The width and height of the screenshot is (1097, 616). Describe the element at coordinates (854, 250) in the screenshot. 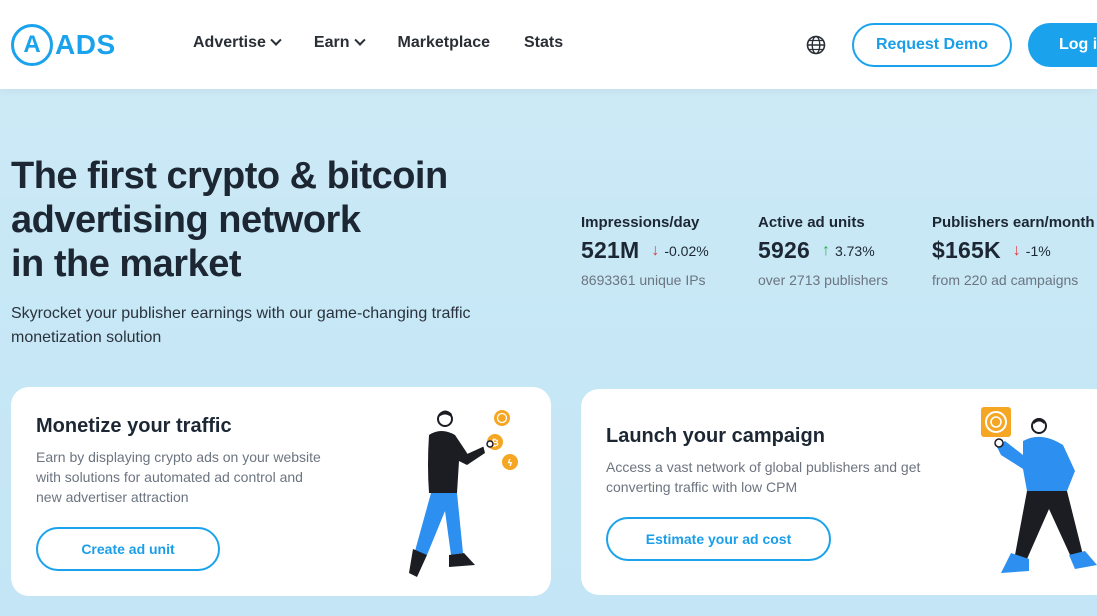

I see `stat-change-value: 3.73%` at that location.